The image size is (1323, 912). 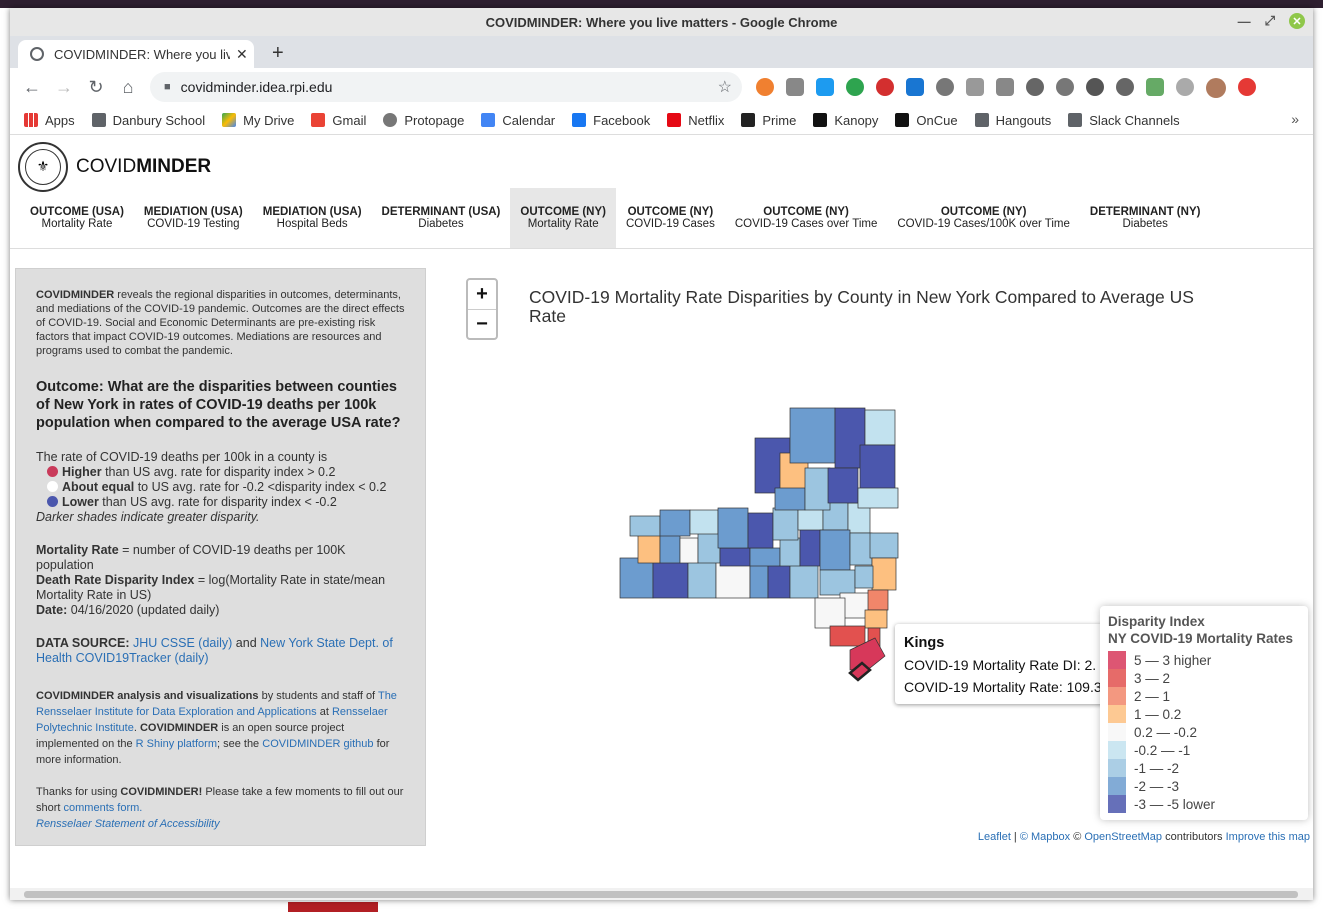 I want to click on speed-icon, so click(x=1035, y=87).